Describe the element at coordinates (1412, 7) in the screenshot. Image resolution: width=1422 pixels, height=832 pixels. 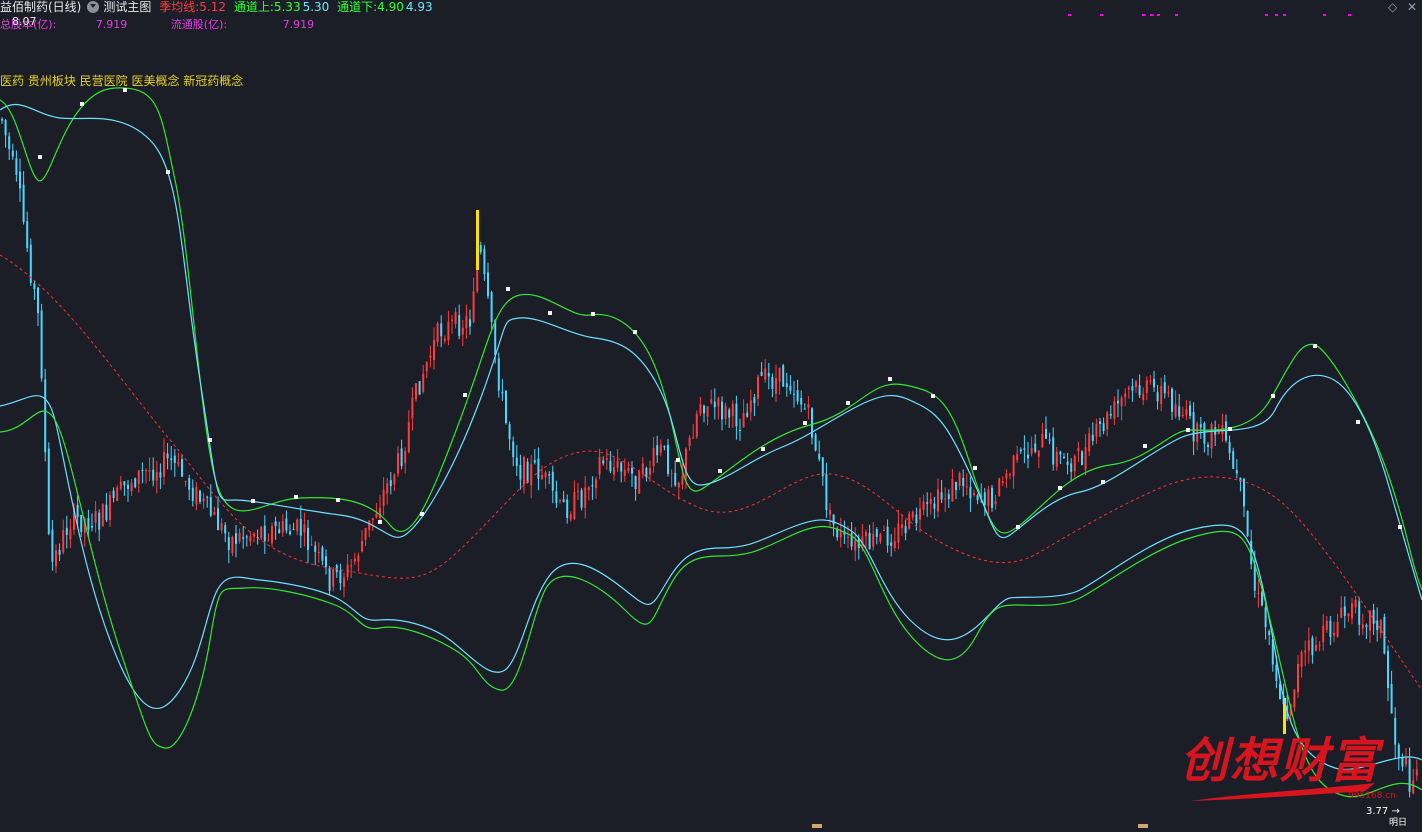
I see `close-icon: ✕` at that location.